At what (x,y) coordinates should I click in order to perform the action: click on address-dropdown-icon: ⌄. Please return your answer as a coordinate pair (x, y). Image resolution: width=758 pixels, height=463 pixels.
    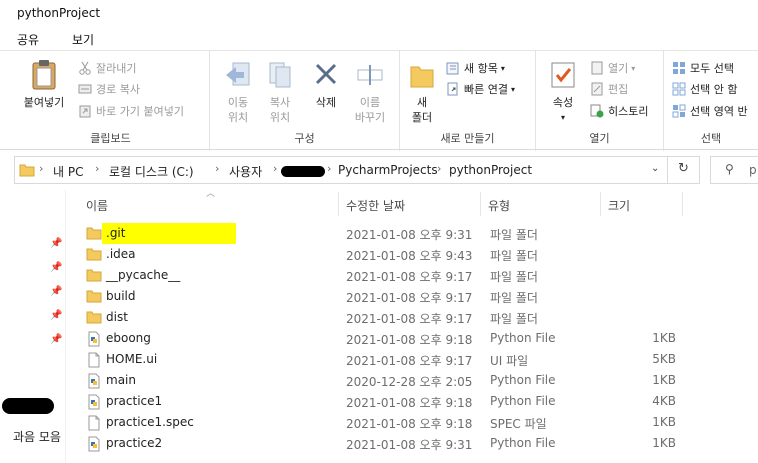
    Looking at the image, I should click on (655, 168).